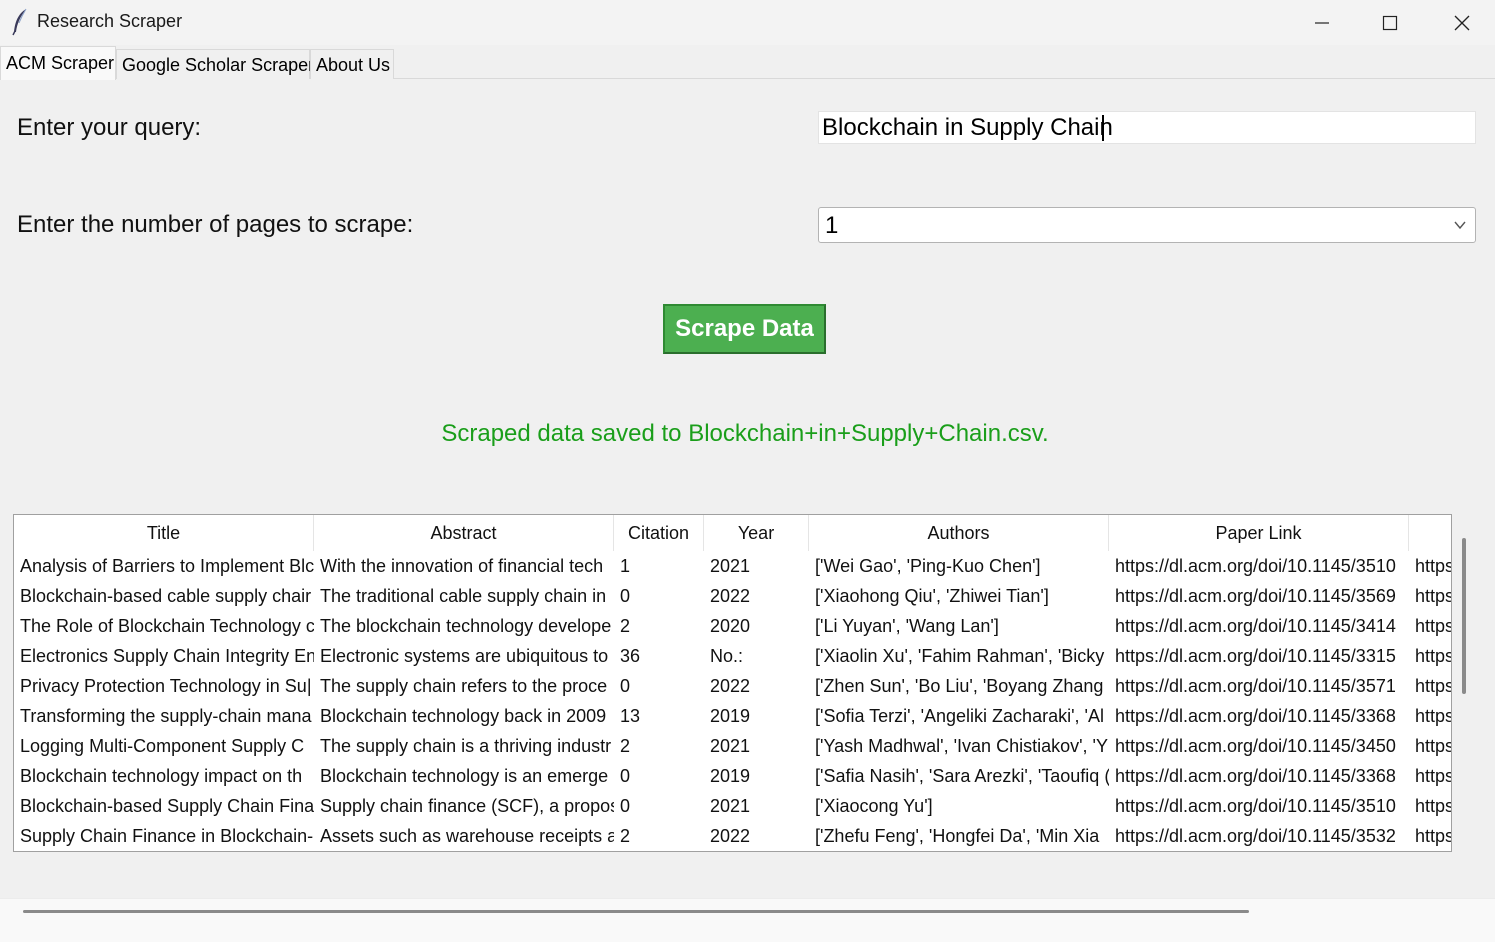 The height and width of the screenshot is (942, 1495). I want to click on tab-google-scholar-scraper: Google Scholar Scraper, so click(215, 64).